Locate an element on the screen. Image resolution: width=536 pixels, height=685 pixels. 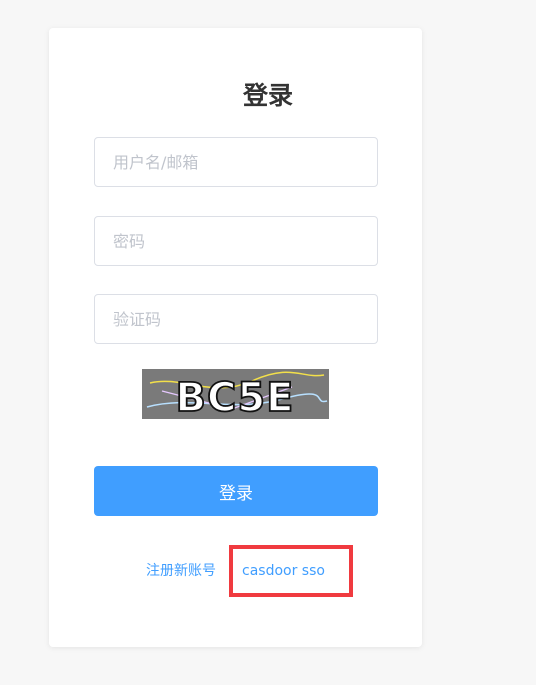
register-link: 注册新账号 is located at coordinates (181, 571).